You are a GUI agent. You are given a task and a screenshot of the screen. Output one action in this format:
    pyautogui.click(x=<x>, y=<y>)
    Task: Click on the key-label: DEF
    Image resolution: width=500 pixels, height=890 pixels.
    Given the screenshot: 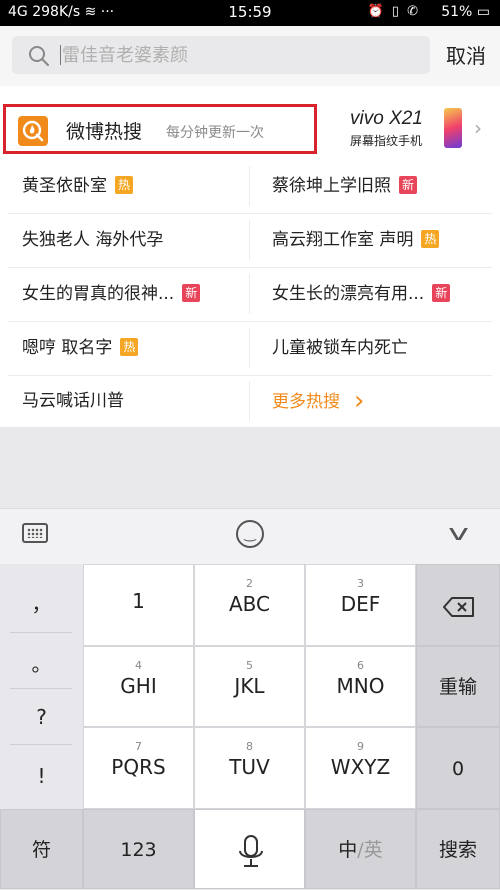 What is the action you would take?
    pyautogui.click(x=360, y=604)
    